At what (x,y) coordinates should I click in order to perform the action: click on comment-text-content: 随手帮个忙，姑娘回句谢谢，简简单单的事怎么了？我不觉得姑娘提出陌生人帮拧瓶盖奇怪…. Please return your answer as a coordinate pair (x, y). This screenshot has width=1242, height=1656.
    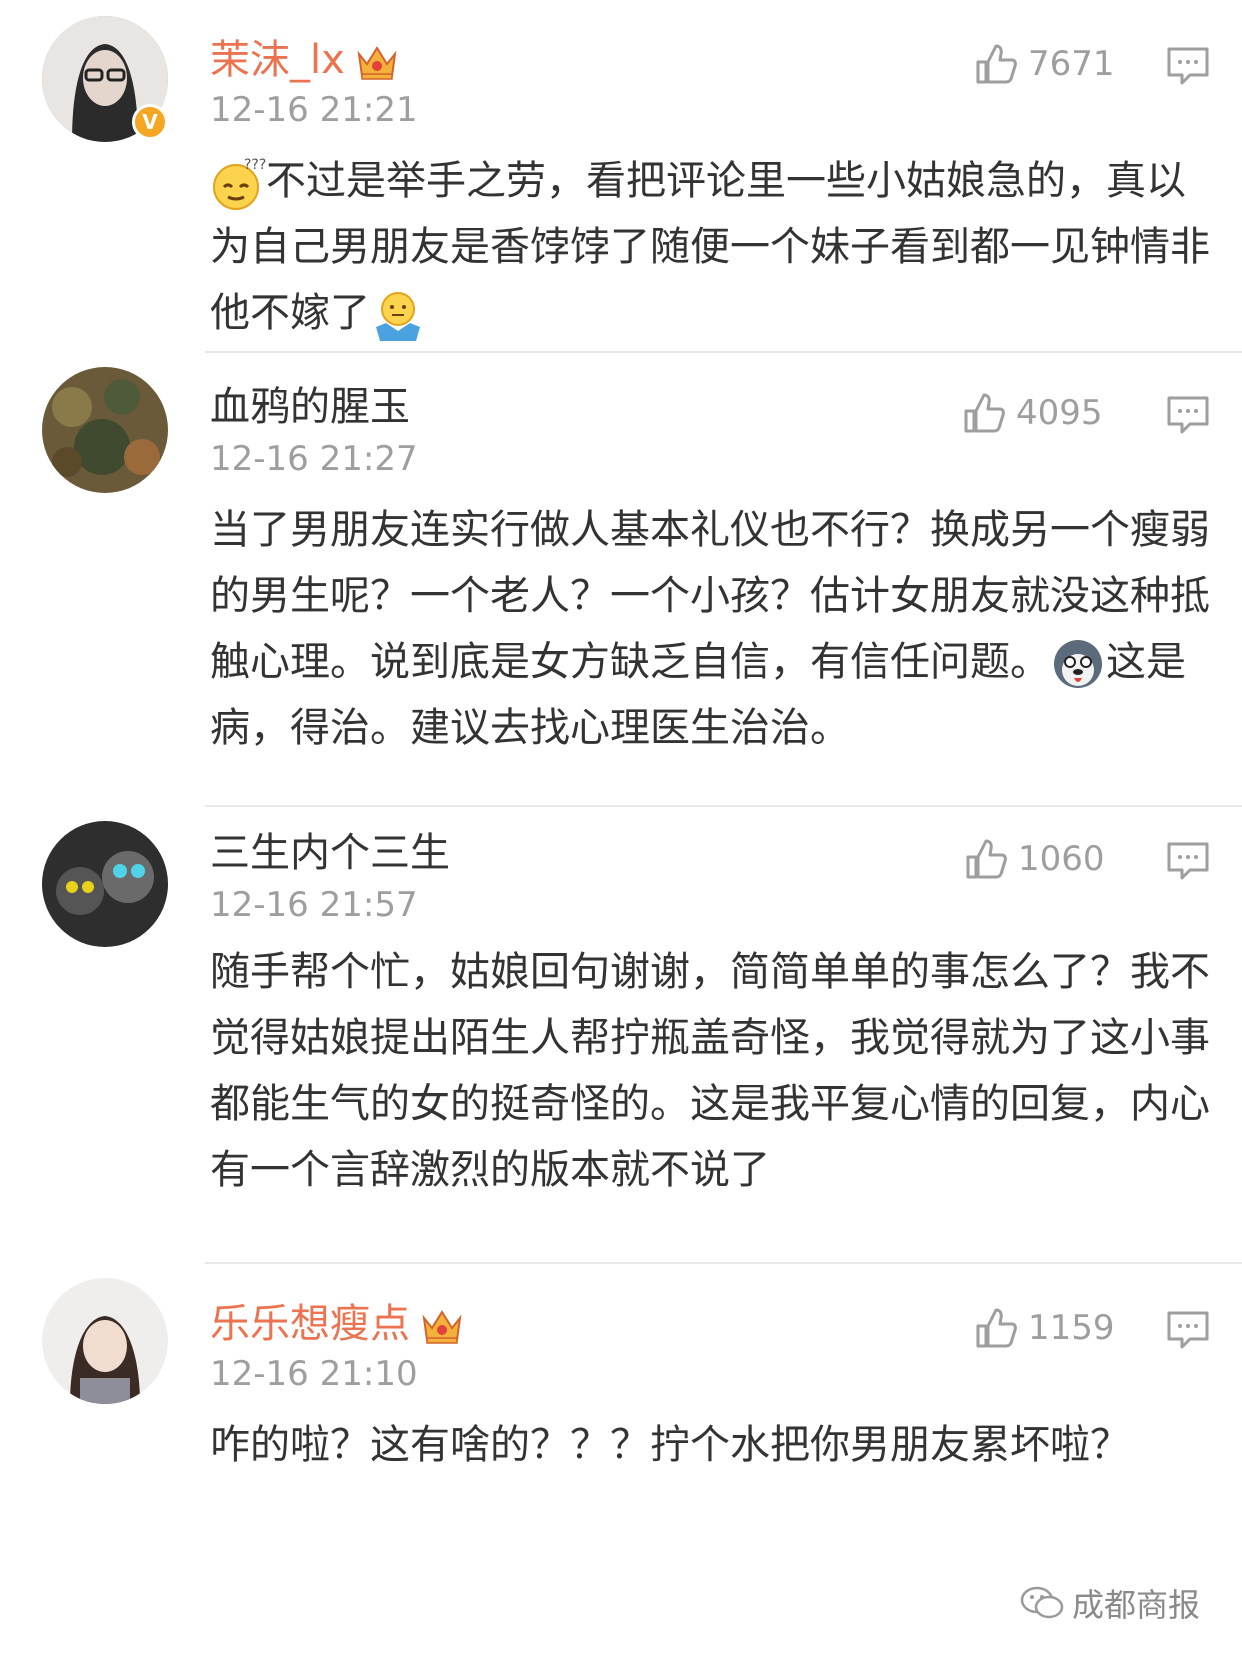
    Looking at the image, I should click on (710, 1071).